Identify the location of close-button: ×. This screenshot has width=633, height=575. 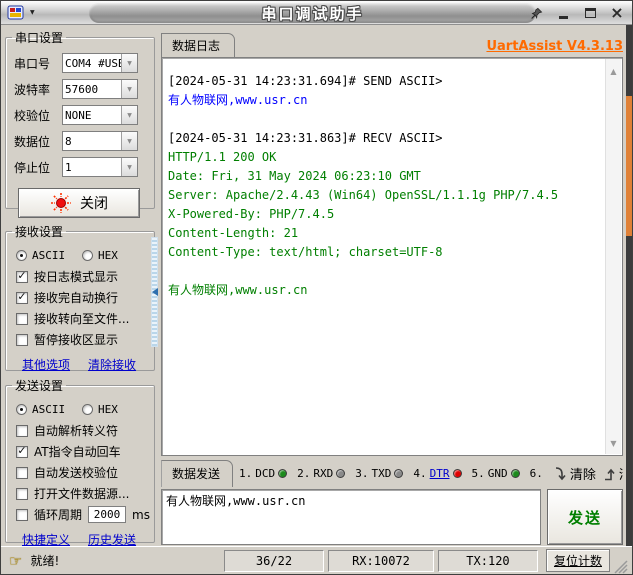
(617, 13).